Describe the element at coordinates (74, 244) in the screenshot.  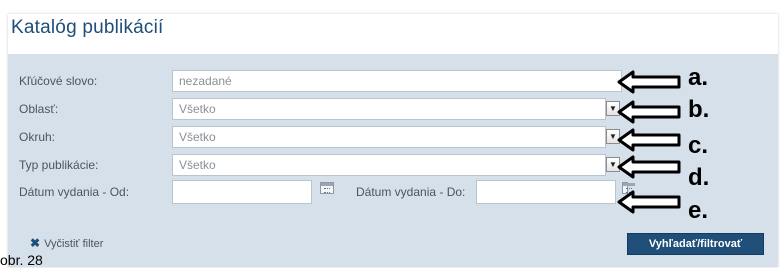
I see `clear-filter-label: Vyčistiť filter` at that location.